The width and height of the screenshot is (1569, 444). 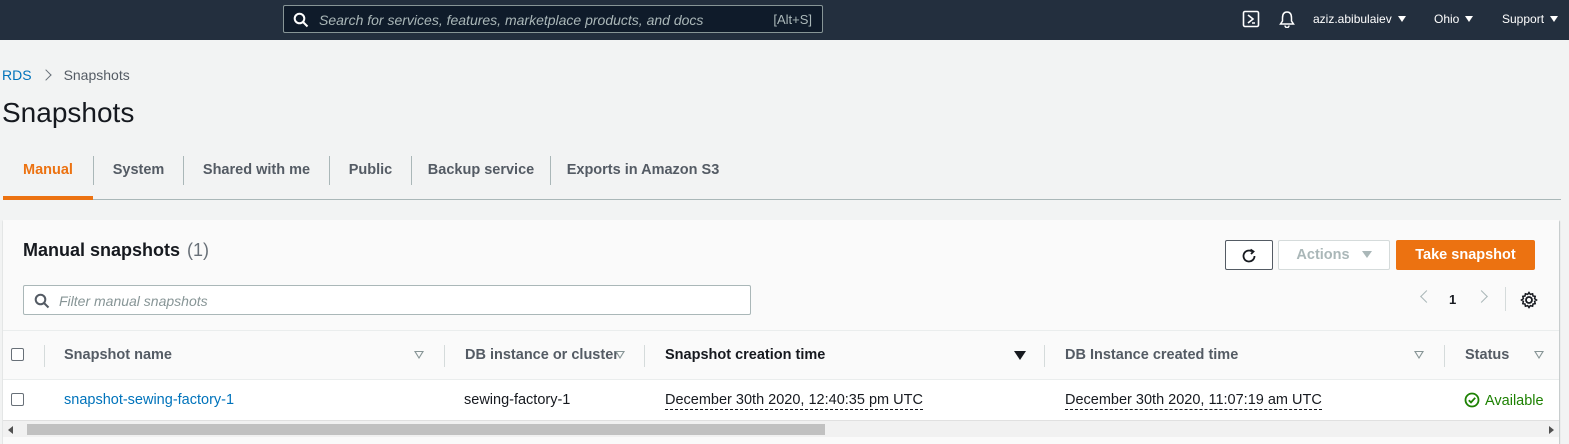 I want to click on column-instance-created-time: DB Instance created time, so click(x=1151, y=355).